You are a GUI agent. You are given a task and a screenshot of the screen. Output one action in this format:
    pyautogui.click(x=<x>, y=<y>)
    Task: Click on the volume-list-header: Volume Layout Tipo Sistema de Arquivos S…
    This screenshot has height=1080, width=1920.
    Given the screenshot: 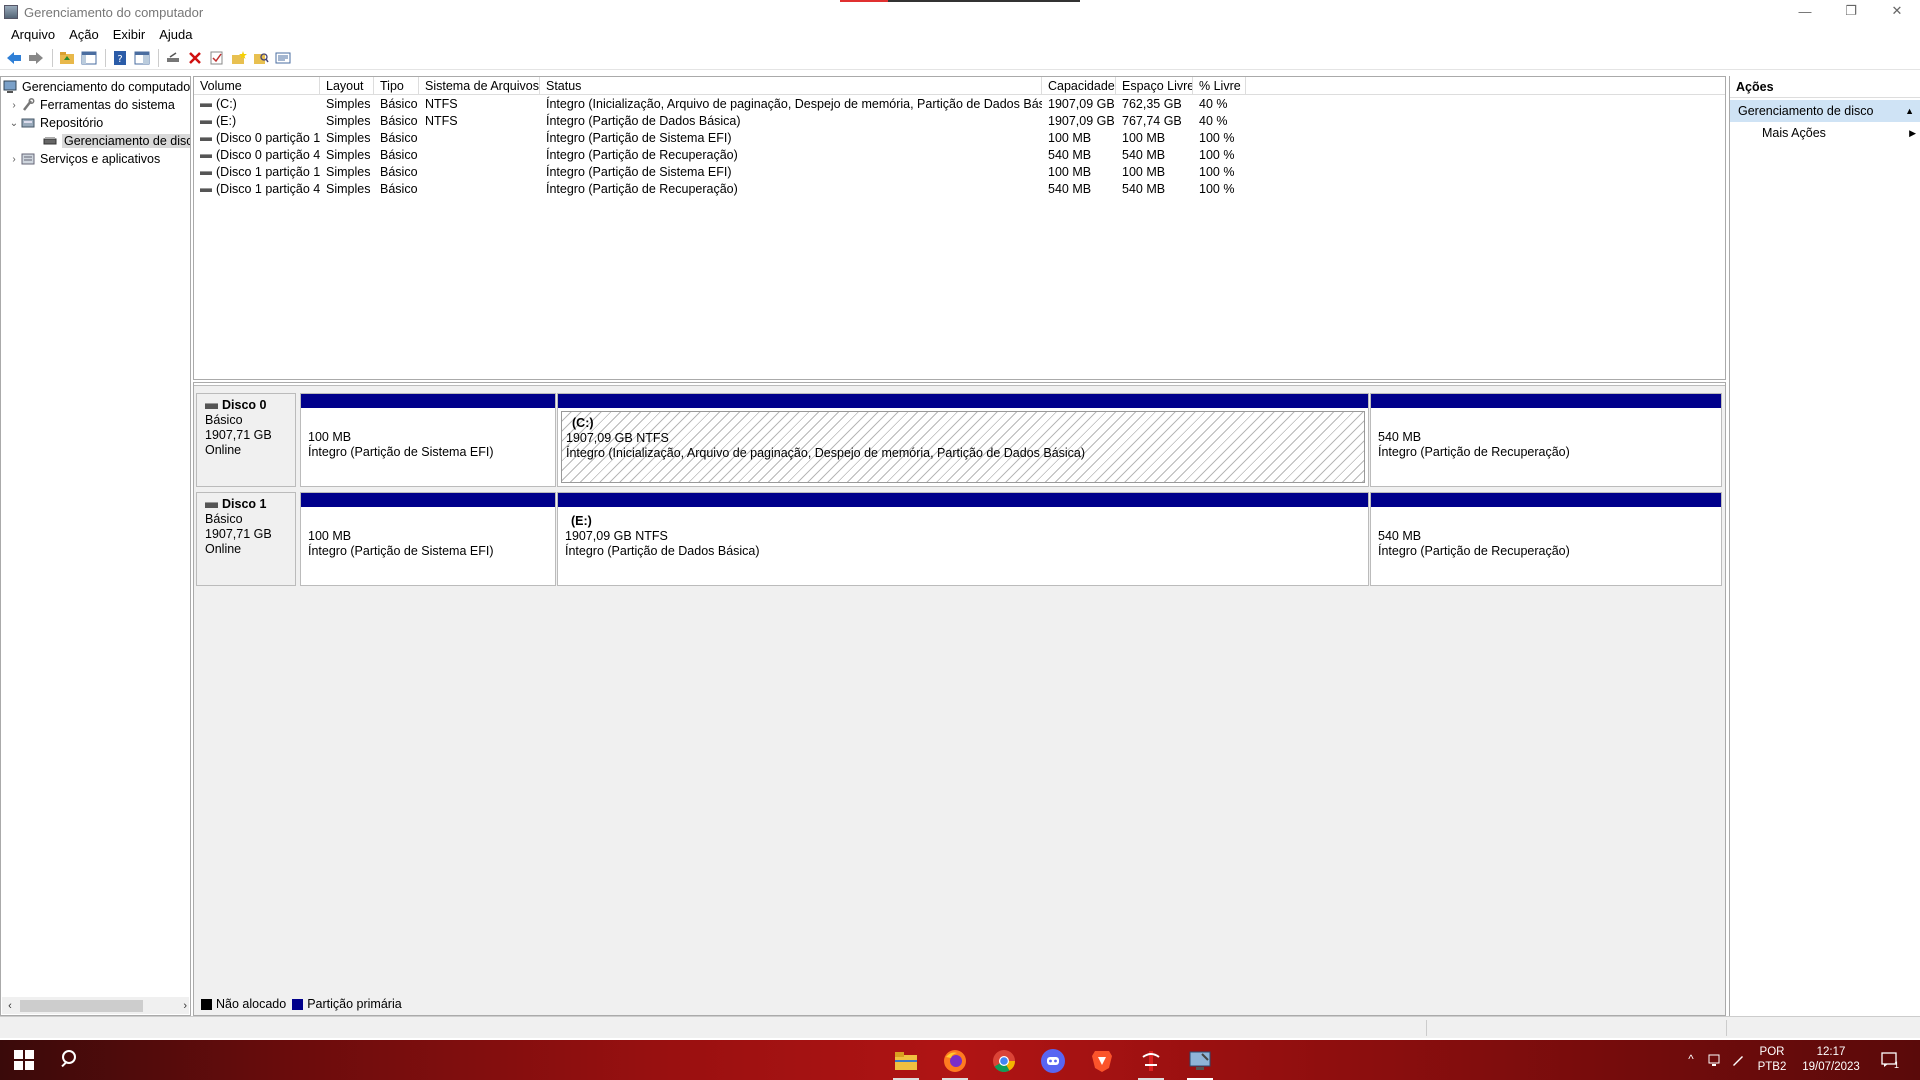 What is the action you would take?
    pyautogui.click(x=959, y=86)
    